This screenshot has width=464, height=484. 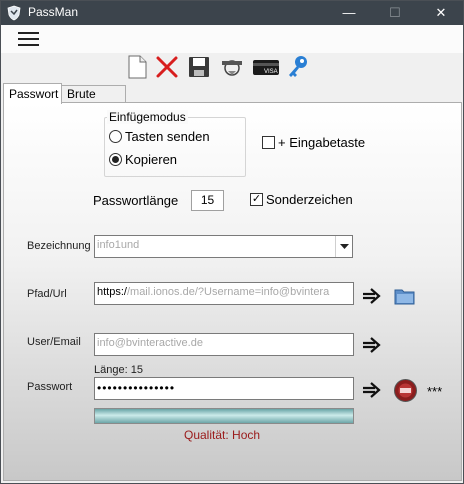 What do you see at coordinates (232, 13) in the screenshot?
I see `title-bar: PassMan — ☐ ✕` at bounding box center [232, 13].